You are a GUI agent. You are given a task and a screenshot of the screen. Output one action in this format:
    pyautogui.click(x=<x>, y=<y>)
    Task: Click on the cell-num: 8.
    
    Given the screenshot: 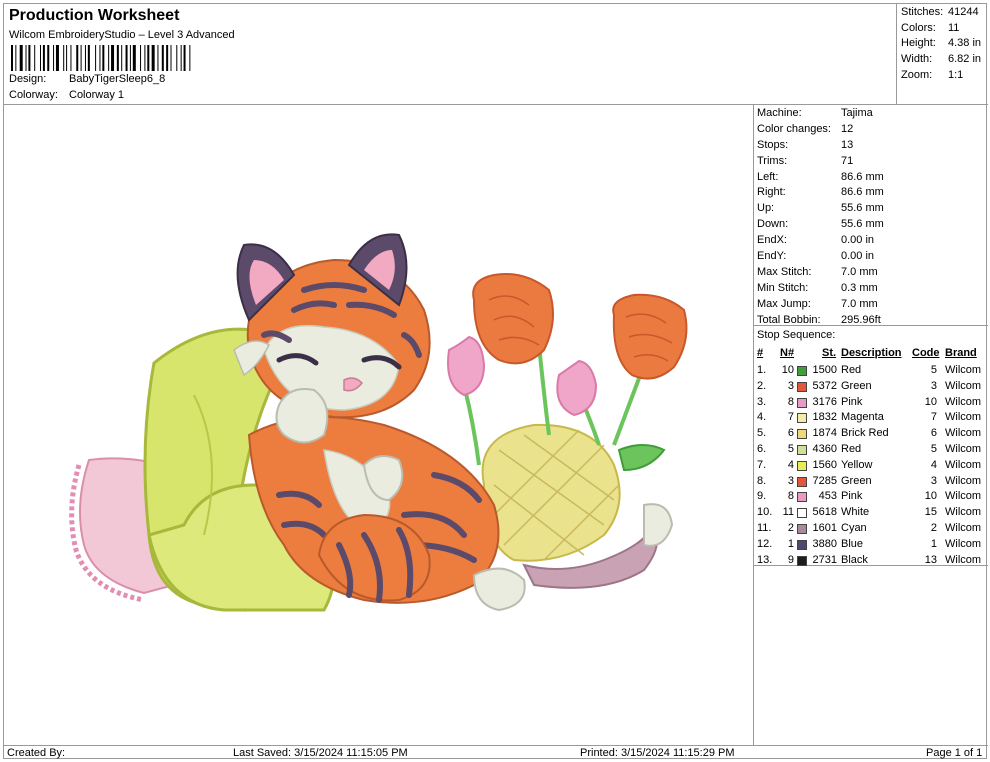 What is the action you would take?
    pyautogui.click(x=762, y=480)
    